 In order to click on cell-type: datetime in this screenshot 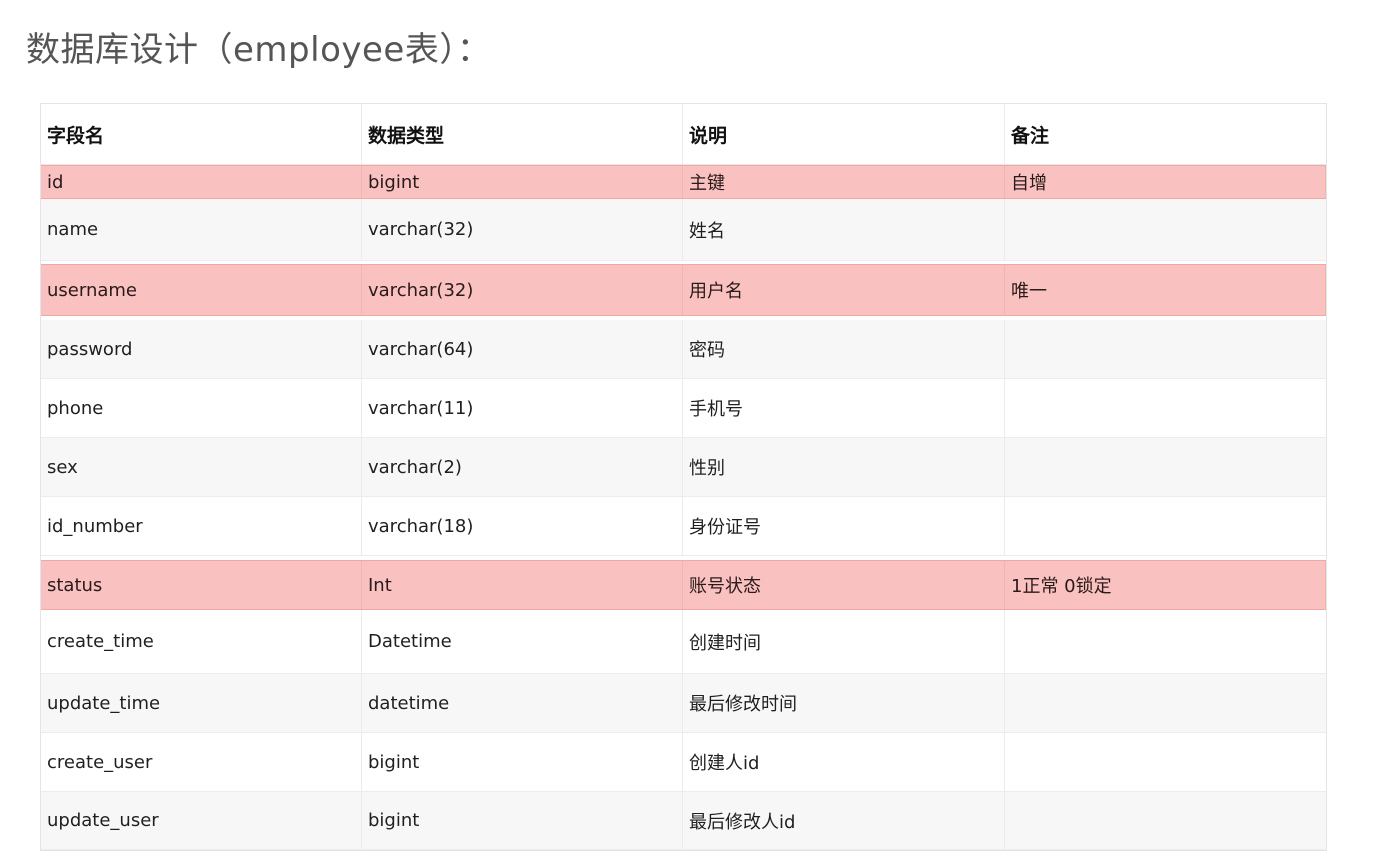, I will do `click(522, 703)`.